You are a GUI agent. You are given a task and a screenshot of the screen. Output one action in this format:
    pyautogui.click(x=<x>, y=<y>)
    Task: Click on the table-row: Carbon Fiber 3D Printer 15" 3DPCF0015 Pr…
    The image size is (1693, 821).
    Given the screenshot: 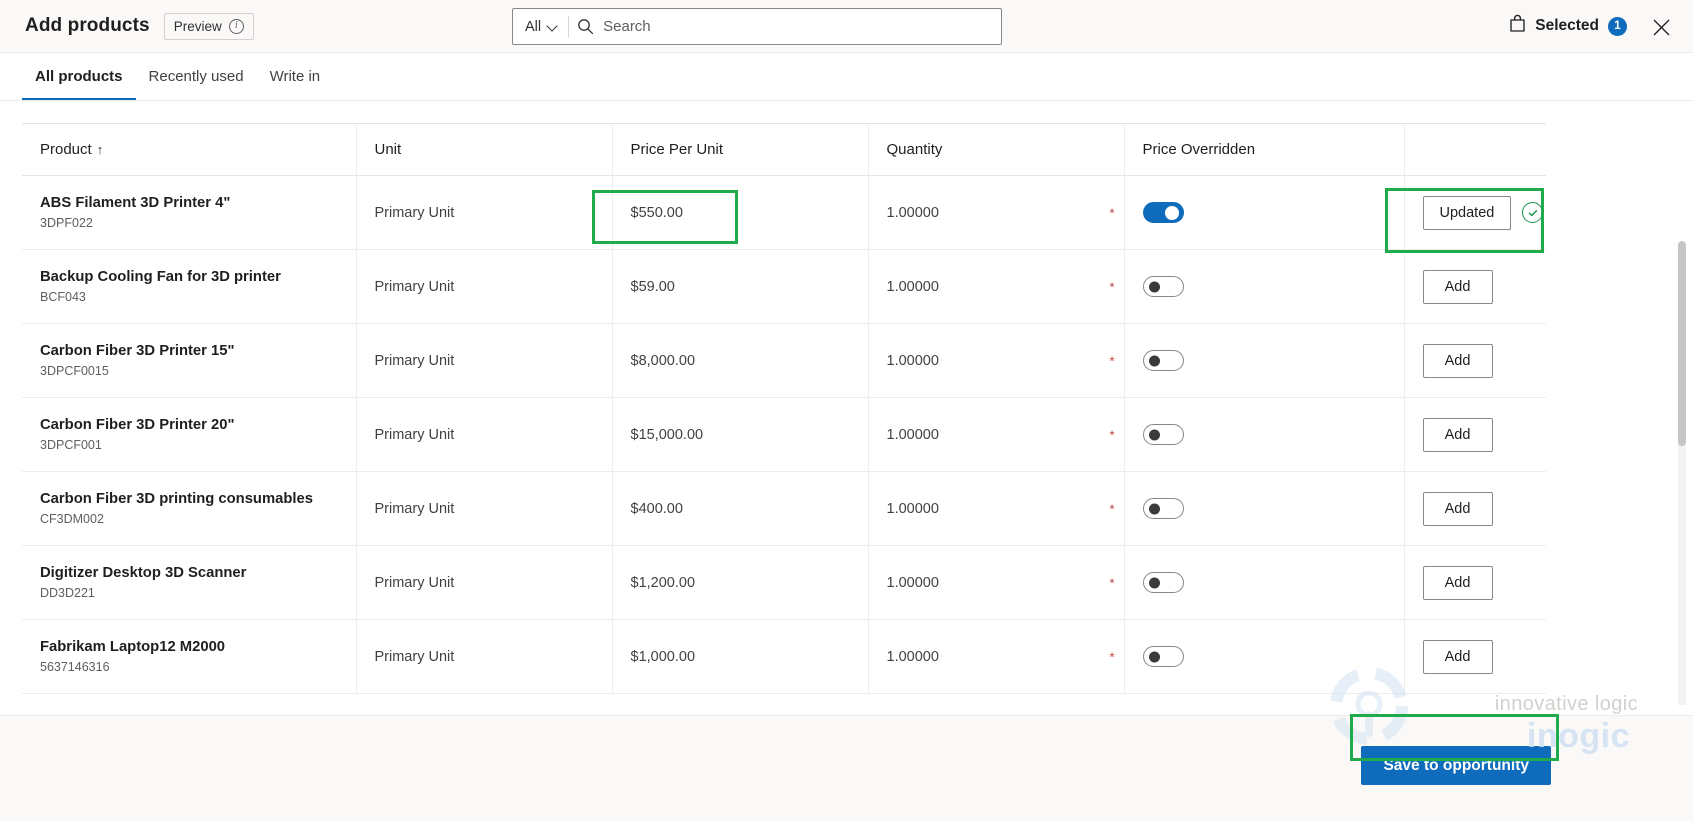 What is the action you would take?
    pyautogui.click(x=784, y=360)
    